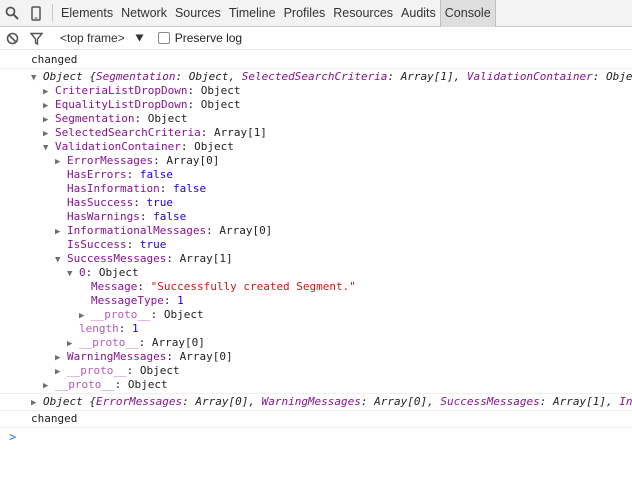 This screenshot has height=479, width=632. What do you see at coordinates (316, 60) in the screenshot?
I see `log-text: changed` at bounding box center [316, 60].